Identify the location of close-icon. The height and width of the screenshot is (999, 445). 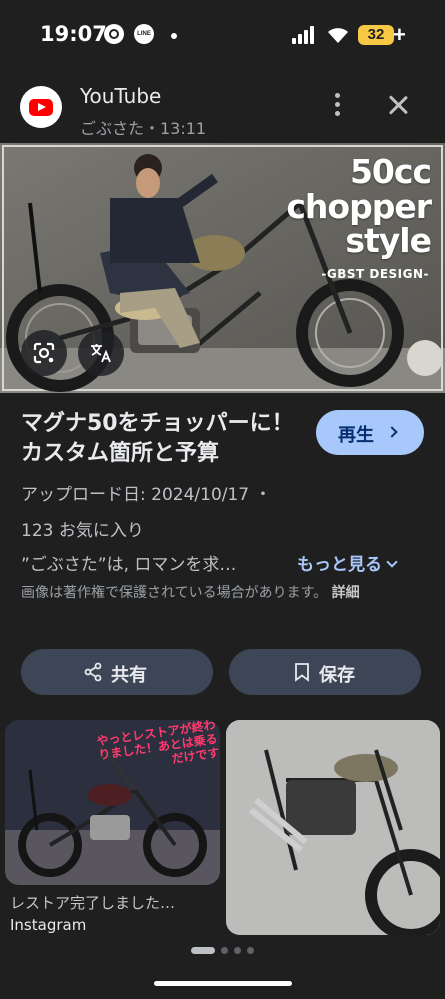
(398, 105).